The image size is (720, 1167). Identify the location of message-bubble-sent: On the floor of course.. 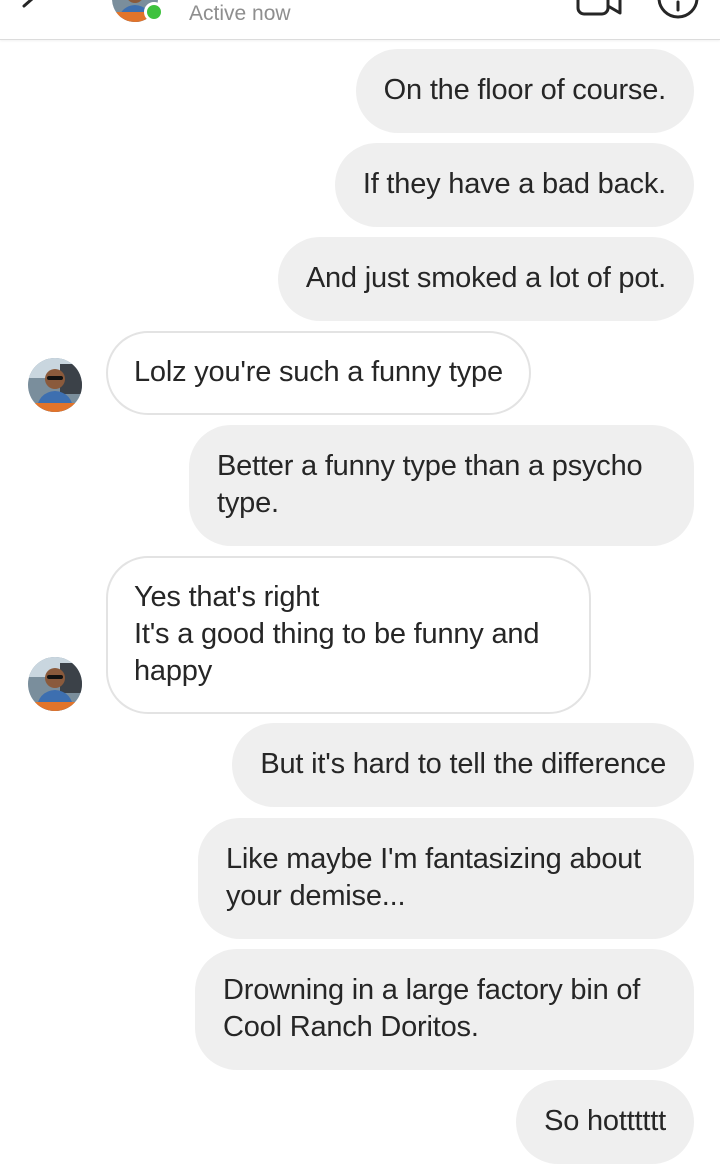
(524, 91).